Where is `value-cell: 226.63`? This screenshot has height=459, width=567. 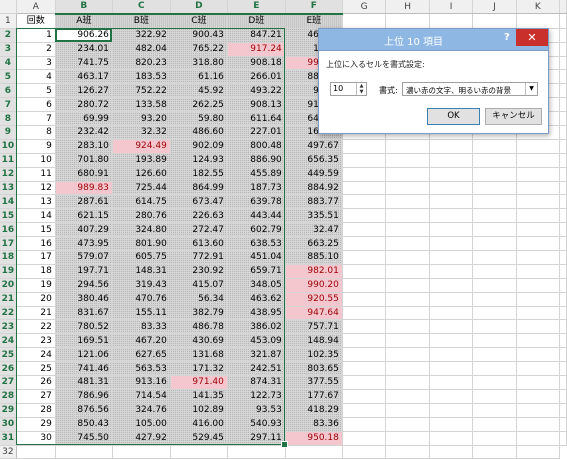 value-cell: 226.63 is located at coordinates (199, 216).